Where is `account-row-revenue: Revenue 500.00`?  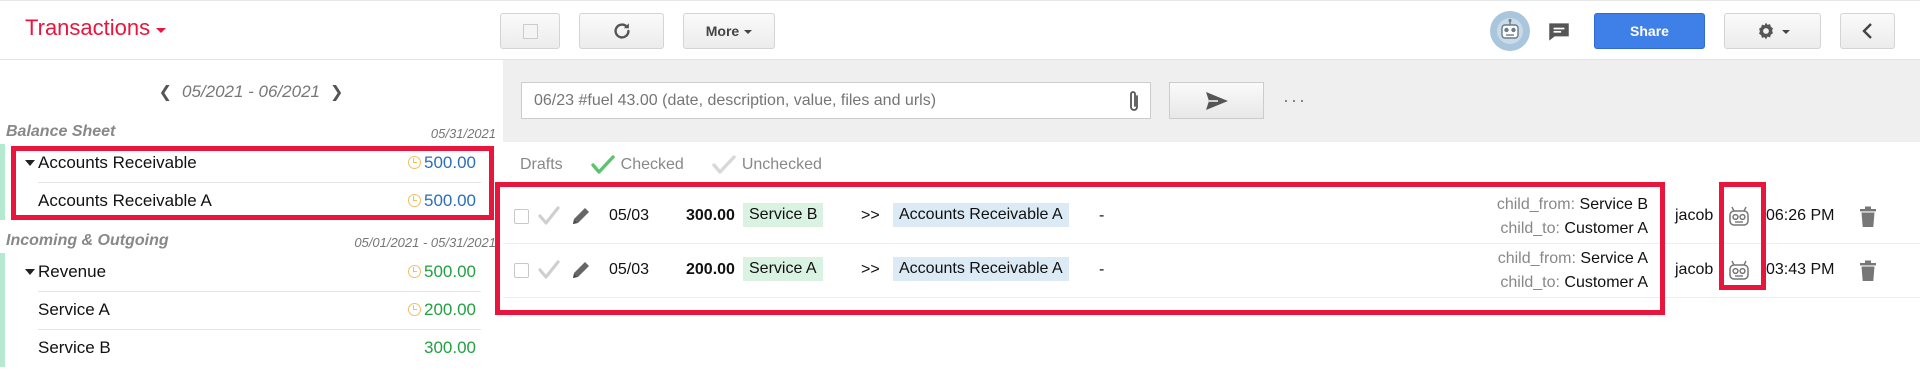
account-row-revenue: Revenue 500.00 is located at coordinates (250, 272).